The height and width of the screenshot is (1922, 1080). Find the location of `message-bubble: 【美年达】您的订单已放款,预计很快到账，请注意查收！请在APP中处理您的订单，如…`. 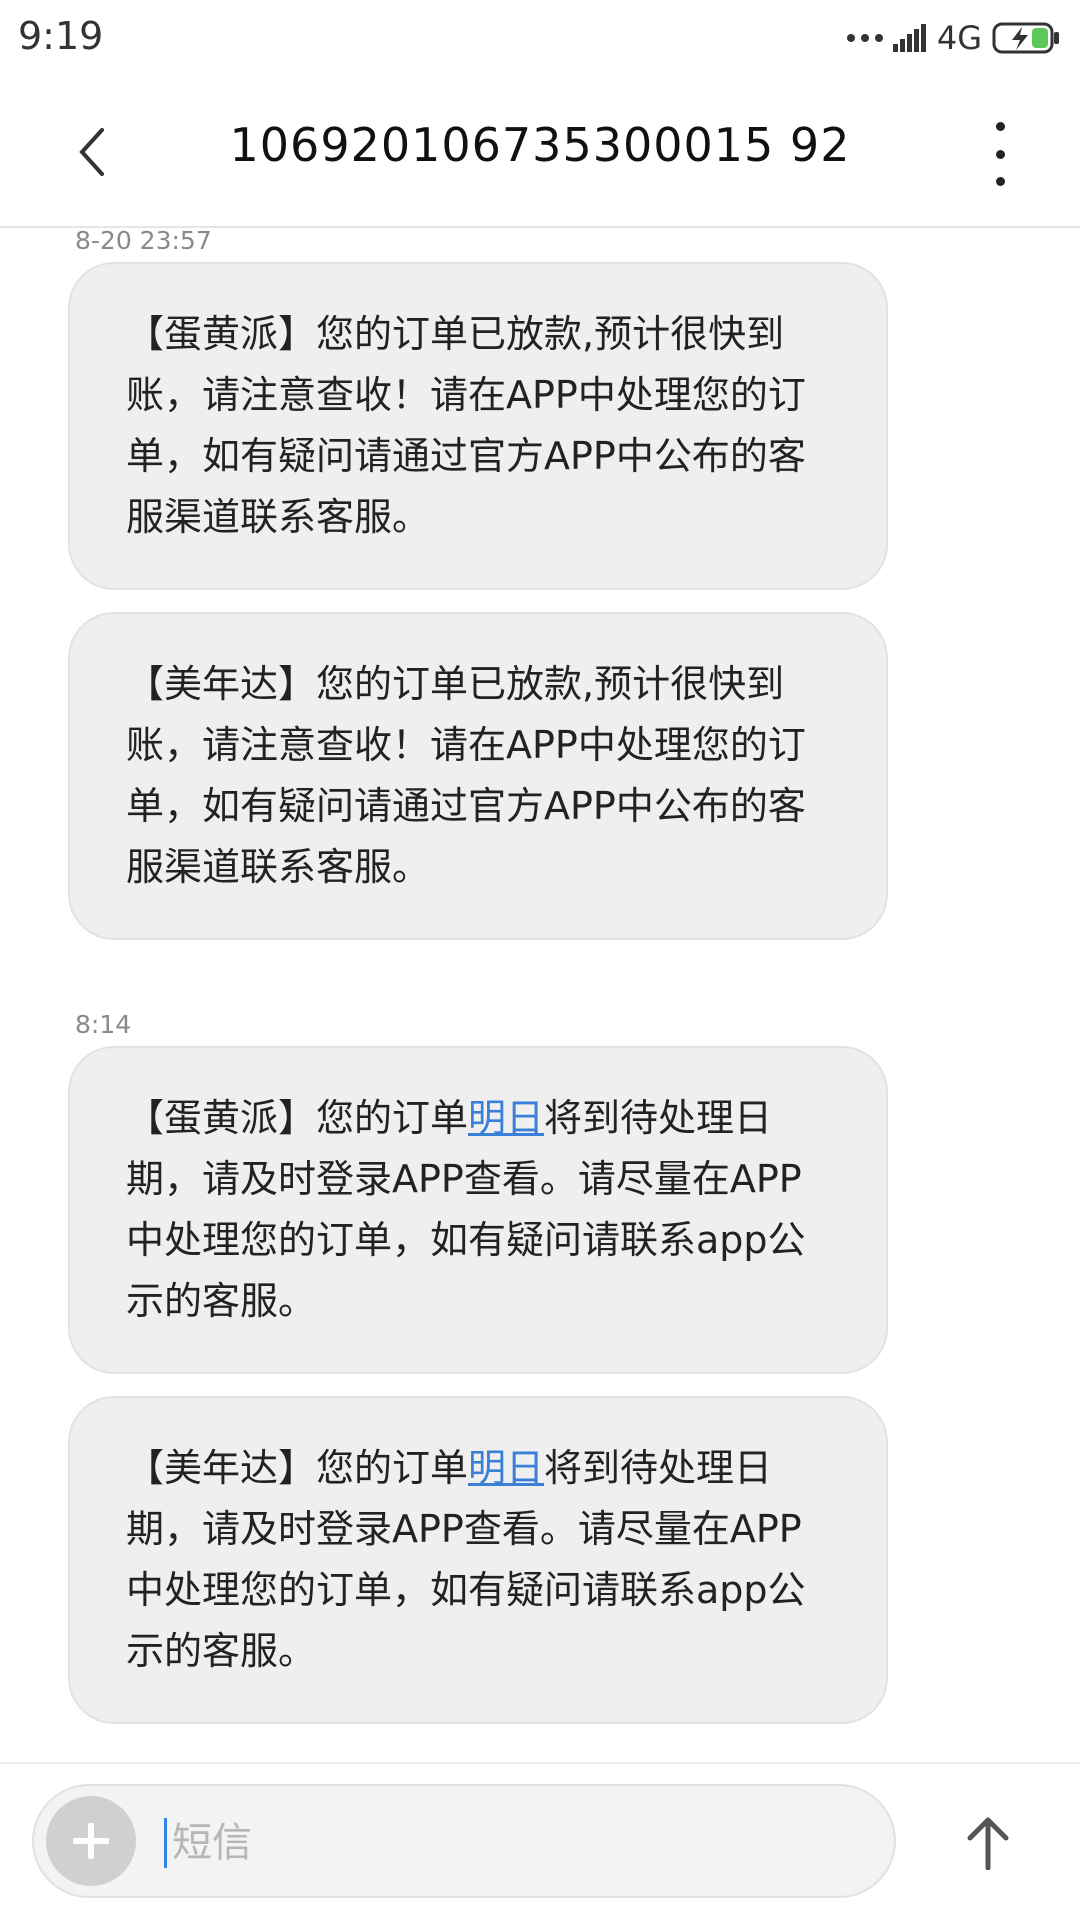

message-bubble: 【美年达】您的订单已放款,预计很快到账，请注意查收！请在APP中处理您的订单，如… is located at coordinates (478, 776).